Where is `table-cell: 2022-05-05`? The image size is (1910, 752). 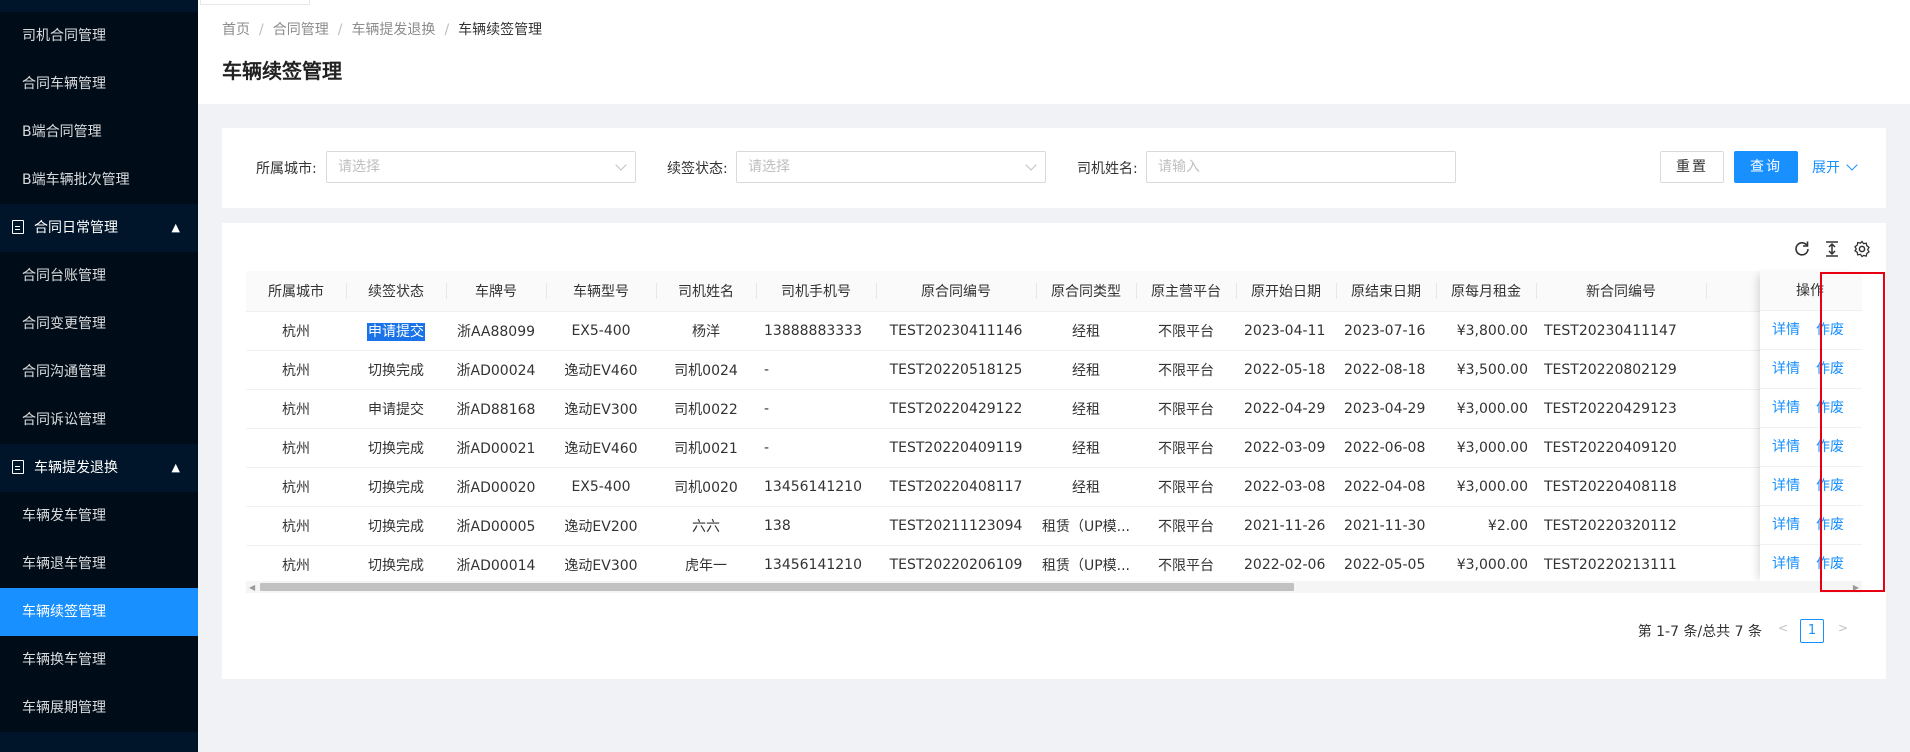 table-cell: 2022-05-05 is located at coordinates (1386, 564).